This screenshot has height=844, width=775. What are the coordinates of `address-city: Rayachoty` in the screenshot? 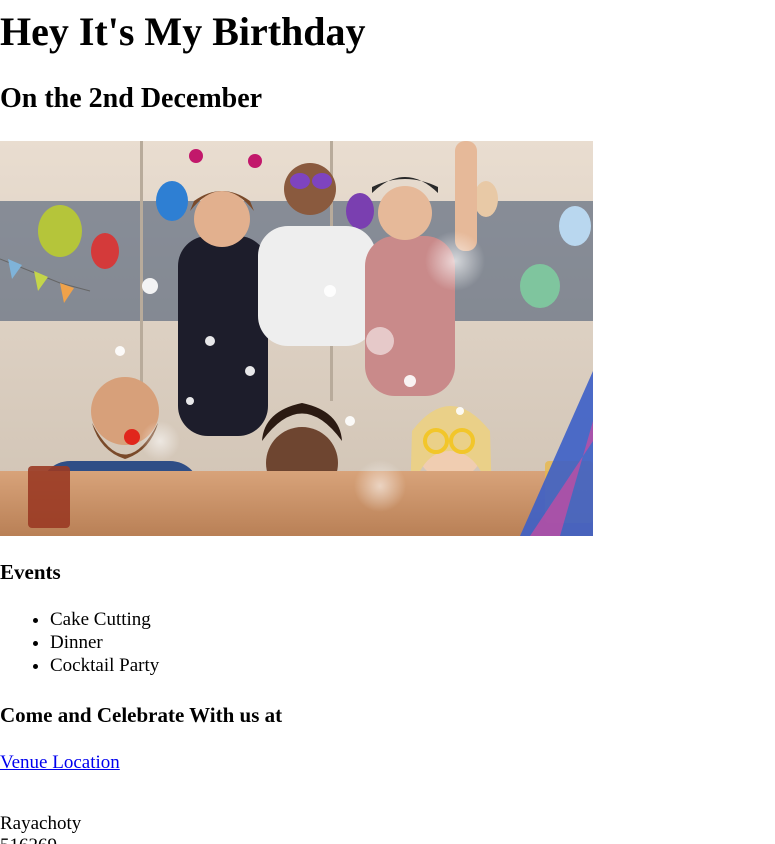 It's located at (41, 823).